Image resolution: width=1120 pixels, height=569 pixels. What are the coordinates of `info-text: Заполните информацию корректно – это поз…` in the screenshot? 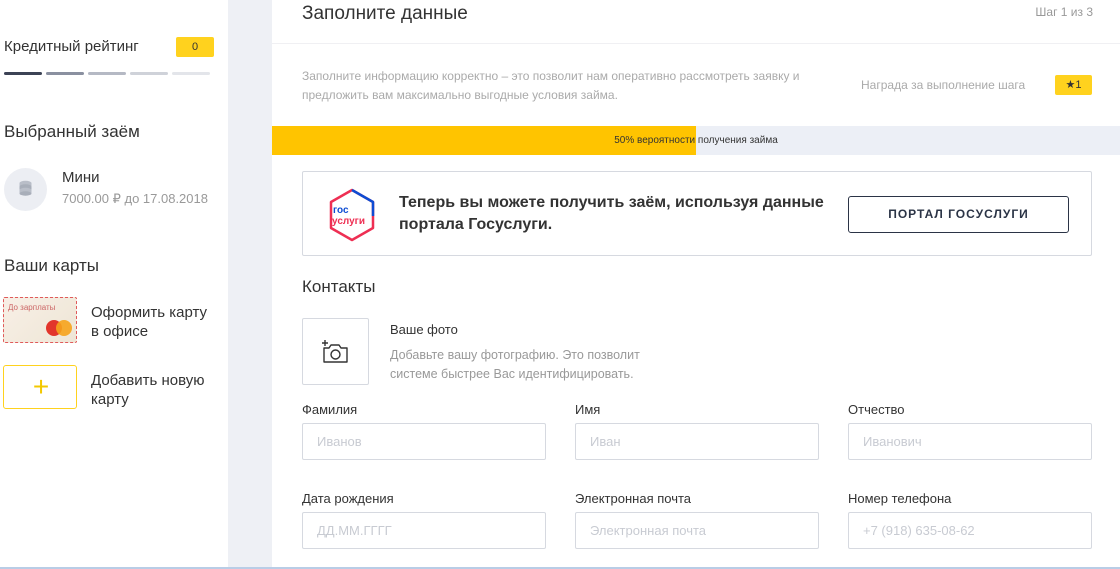 It's located at (551, 85).